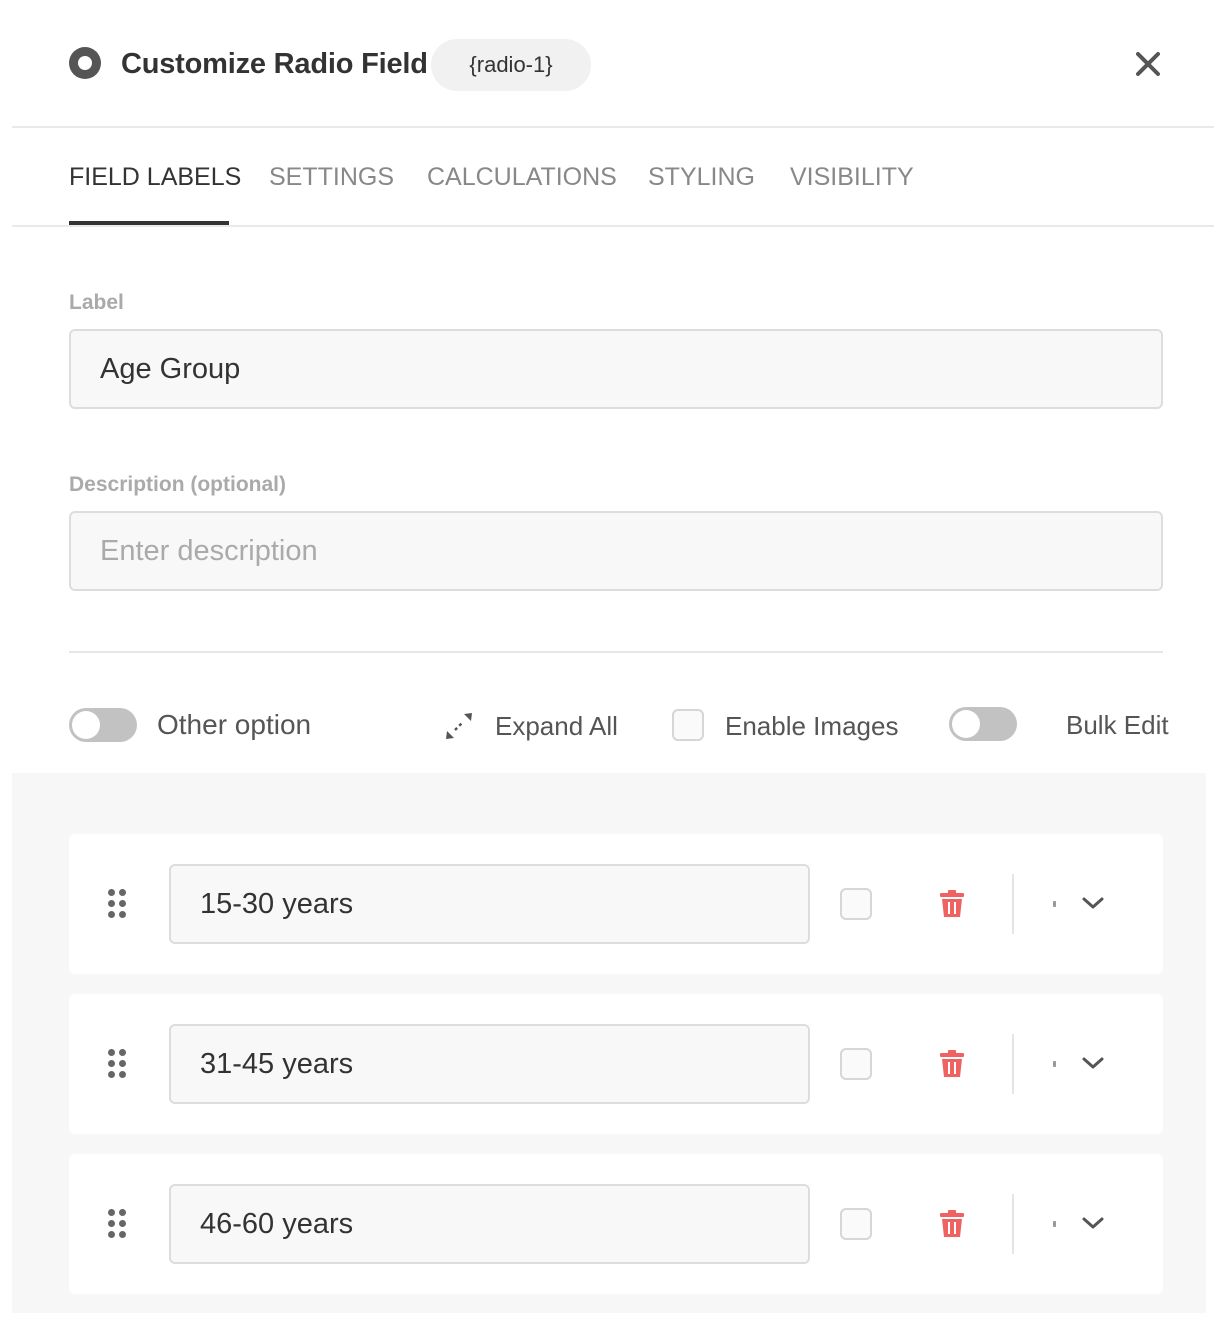  Describe the element at coordinates (812, 726) in the screenshot. I see `enable-images-label: Enable Images` at that location.